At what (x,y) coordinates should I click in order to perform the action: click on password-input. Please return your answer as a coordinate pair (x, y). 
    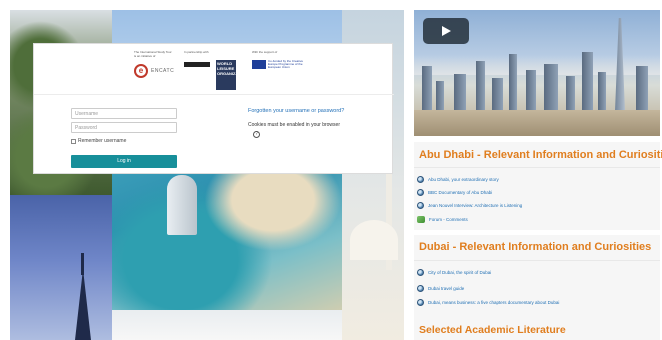
    Looking at the image, I should click on (124, 127).